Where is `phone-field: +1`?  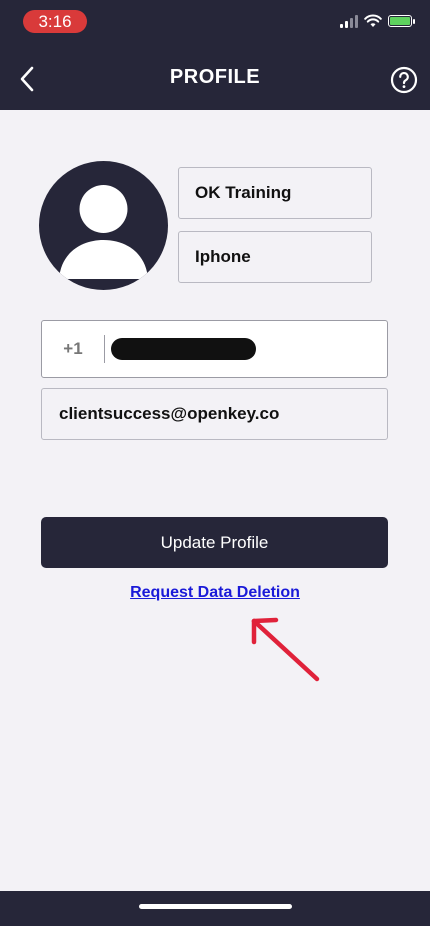 phone-field: +1 is located at coordinates (214, 349).